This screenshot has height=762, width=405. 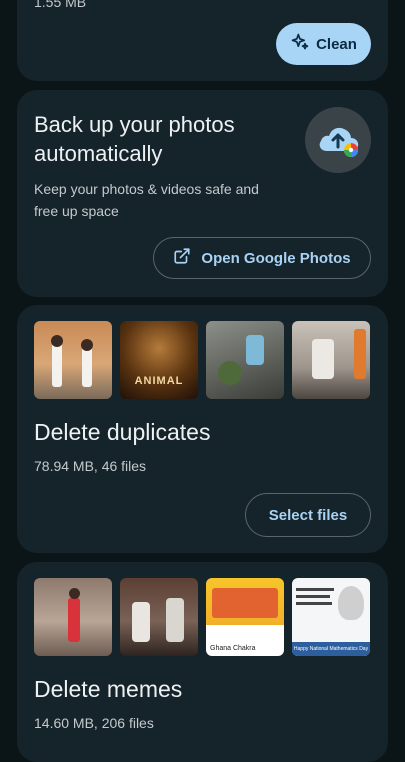 I want to click on clean-button: Clean, so click(x=323, y=44).